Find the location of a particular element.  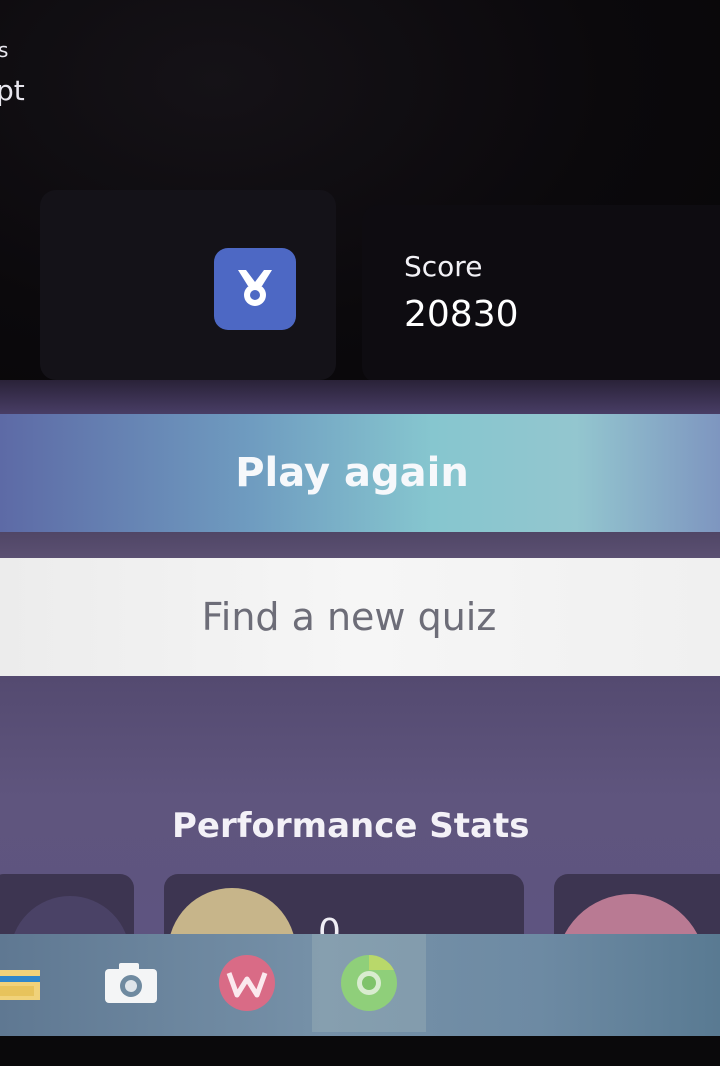

score-value: 20830 is located at coordinates (461, 314).